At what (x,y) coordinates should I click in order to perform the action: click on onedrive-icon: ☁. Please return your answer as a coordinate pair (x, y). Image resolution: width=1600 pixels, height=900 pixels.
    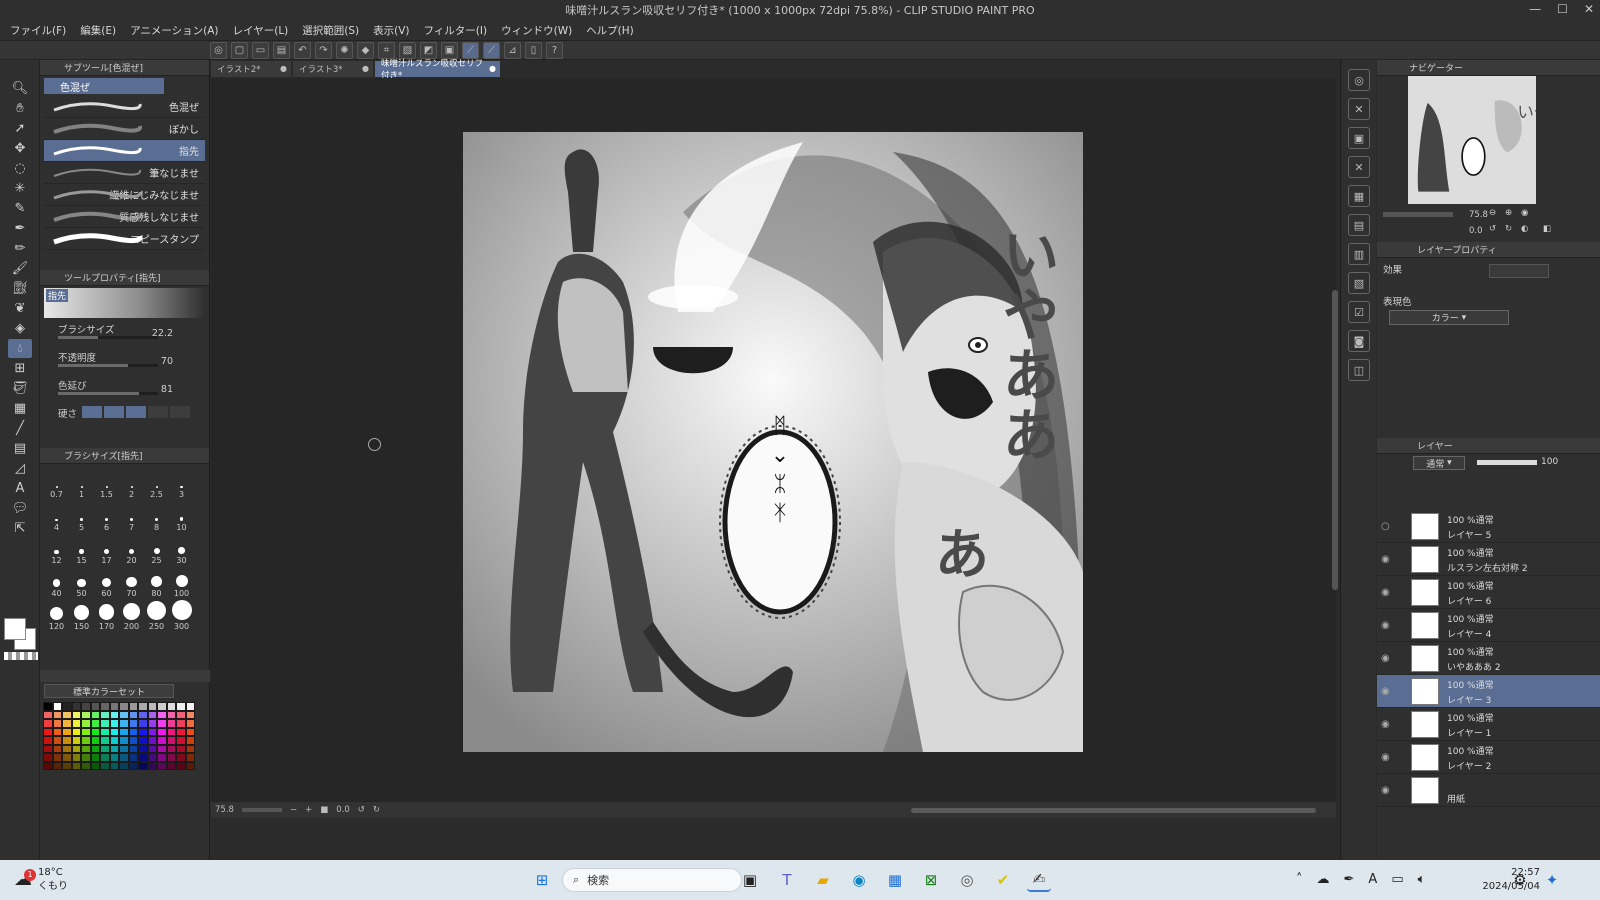
    Looking at the image, I should click on (1323, 879).